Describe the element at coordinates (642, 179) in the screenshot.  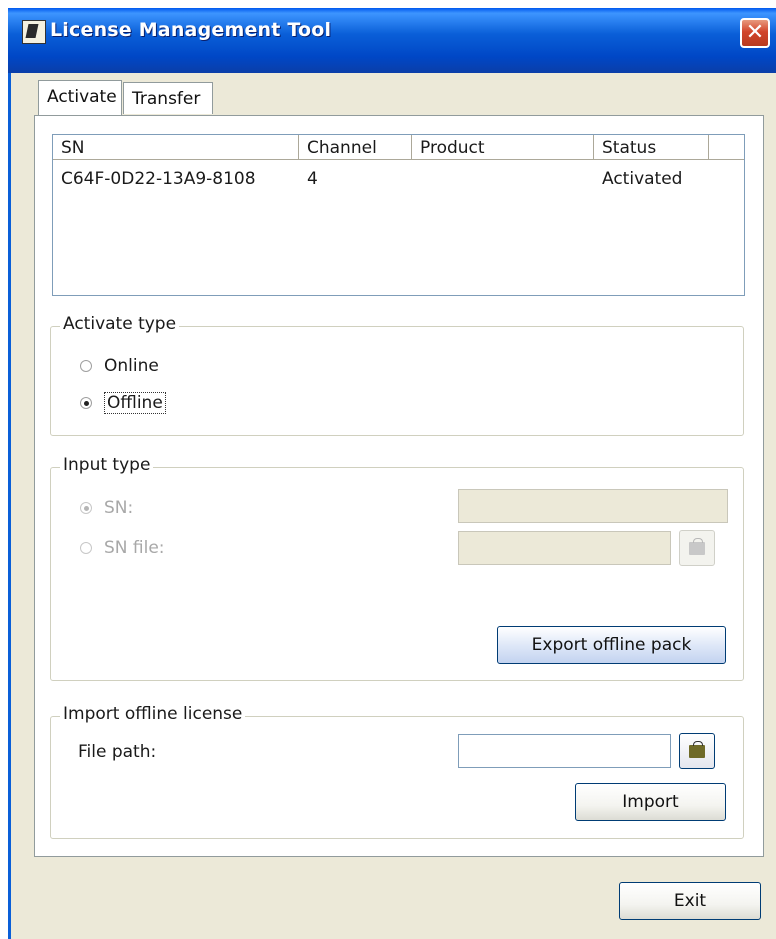
I see `row-status: Activated` at that location.